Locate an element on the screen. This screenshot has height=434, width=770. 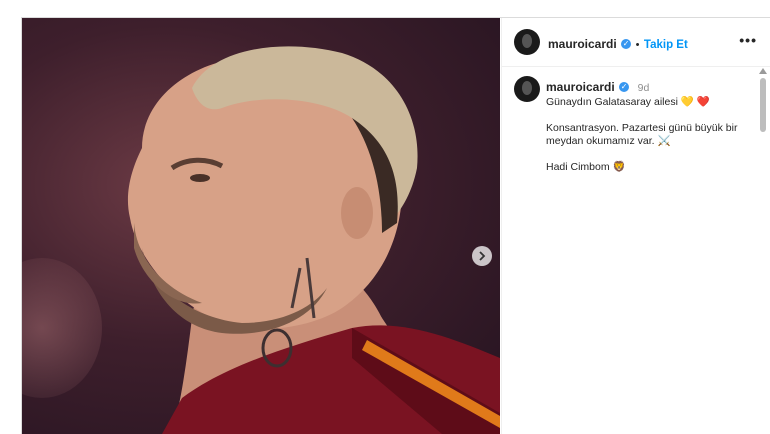
post-time: 9d is located at coordinates (644, 88).